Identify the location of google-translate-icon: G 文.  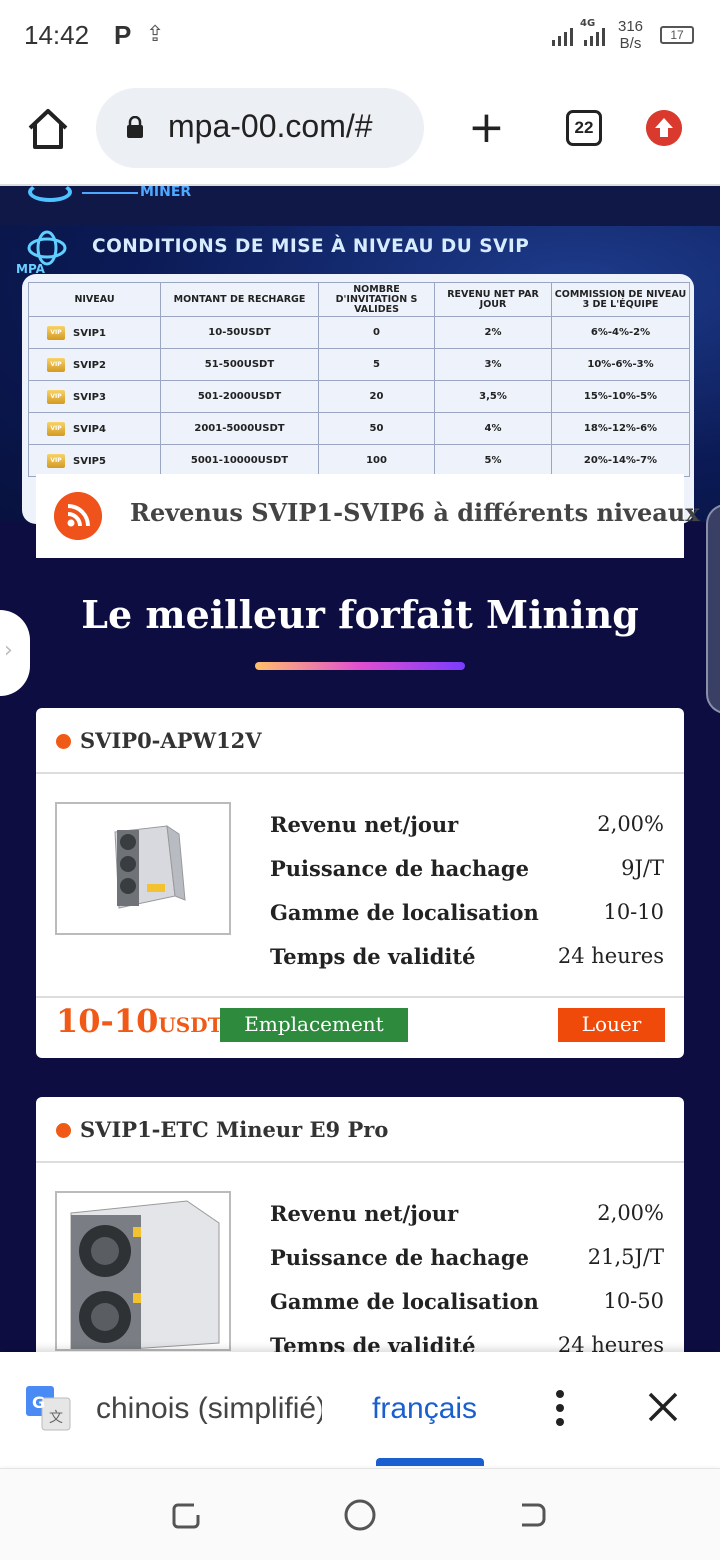
(48, 1408).